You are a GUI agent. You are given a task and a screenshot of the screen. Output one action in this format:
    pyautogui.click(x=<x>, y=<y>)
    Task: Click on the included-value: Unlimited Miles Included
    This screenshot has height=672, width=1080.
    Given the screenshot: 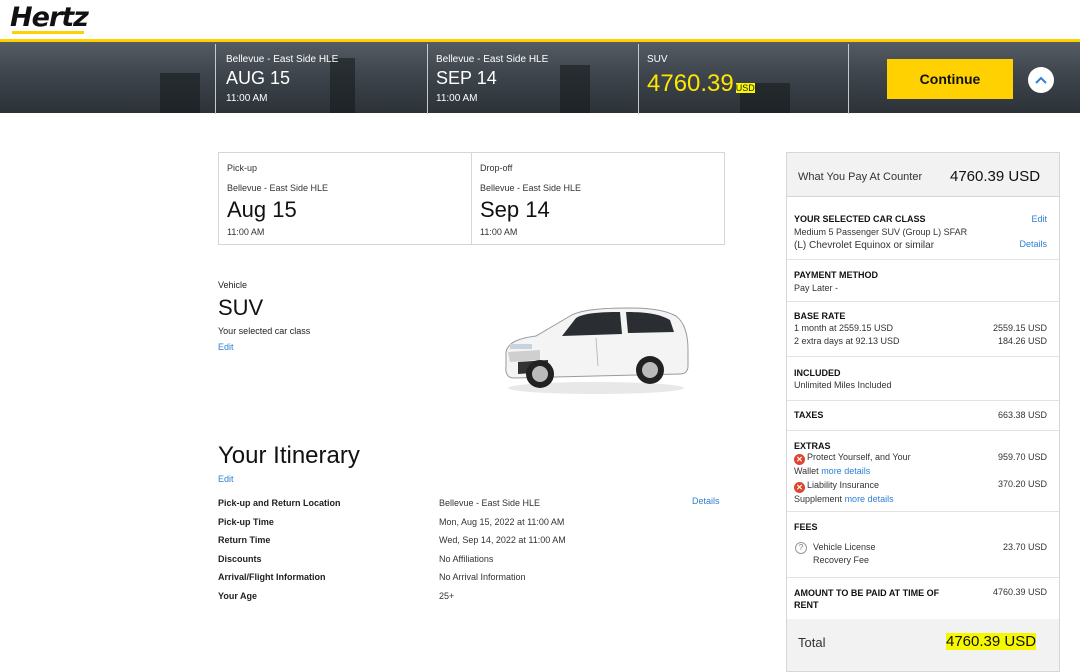 What is the action you would take?
    pyautogui.click(x=843, y=385)
    